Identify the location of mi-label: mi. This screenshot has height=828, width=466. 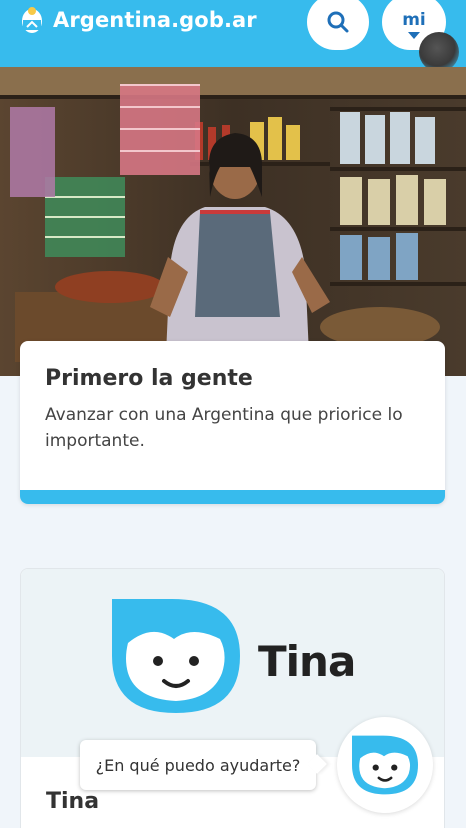
(414, 19).